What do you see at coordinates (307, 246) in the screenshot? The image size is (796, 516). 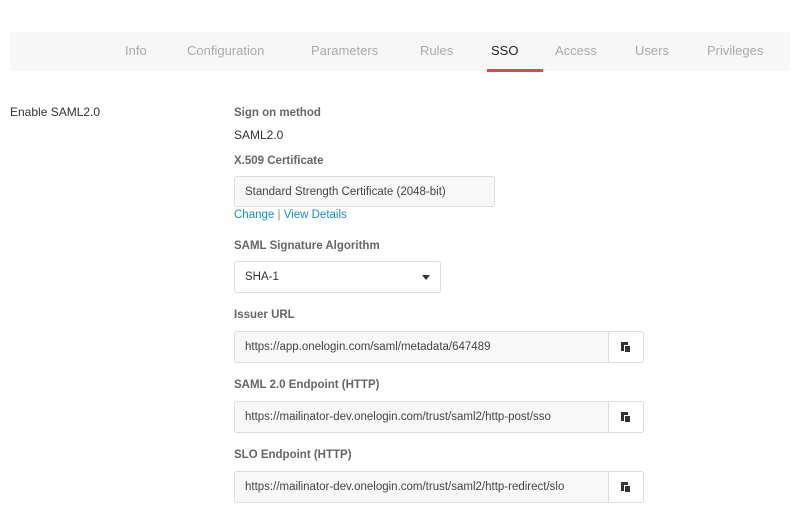 I see `algorithm-label: SAML Signature Algorithm` at bounding box center [307, 246].